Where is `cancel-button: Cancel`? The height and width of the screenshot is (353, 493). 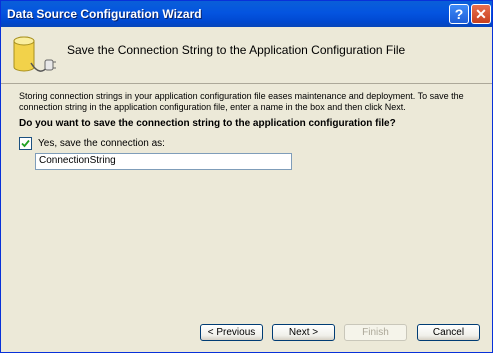
cancel-button: Cancel is located at coordinates (448, 332).